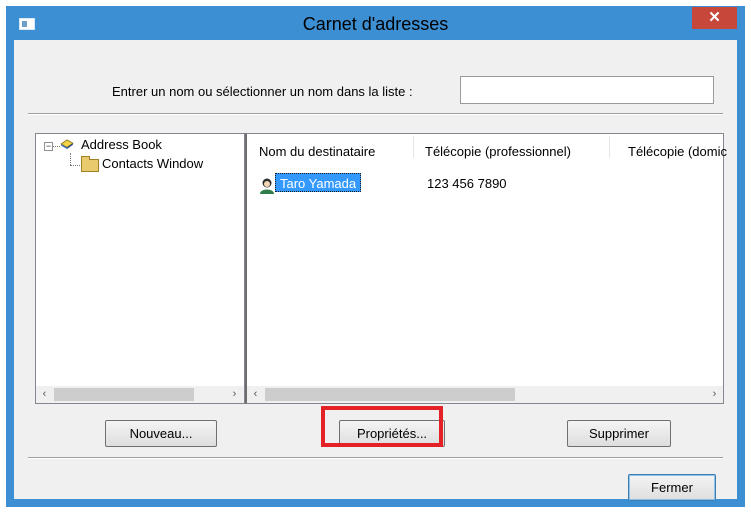 The image size is (751, 513). What do you see at coordinates (677, 151) in the screenshot?
I see `column-header-fax-home: Télécopie (domic` at bounding box center [677, 151].